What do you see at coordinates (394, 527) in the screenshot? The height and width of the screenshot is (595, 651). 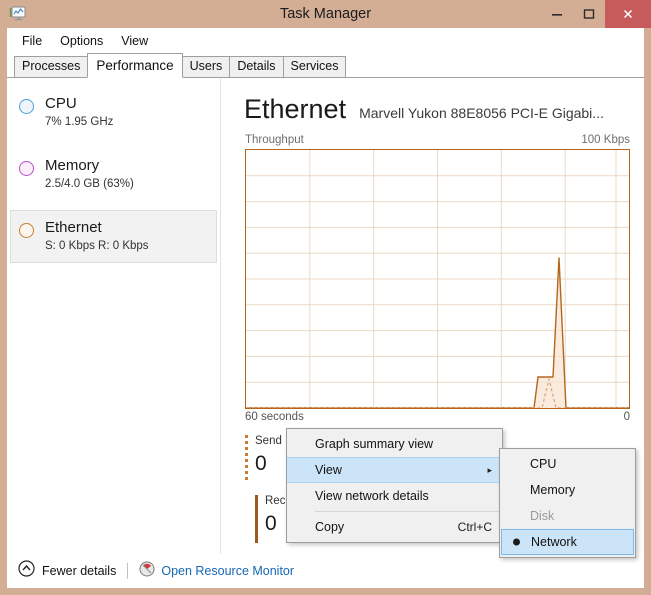 I see `context-menu-item-copy: Copy Ctrl+C` at bounding box center [394, 527].